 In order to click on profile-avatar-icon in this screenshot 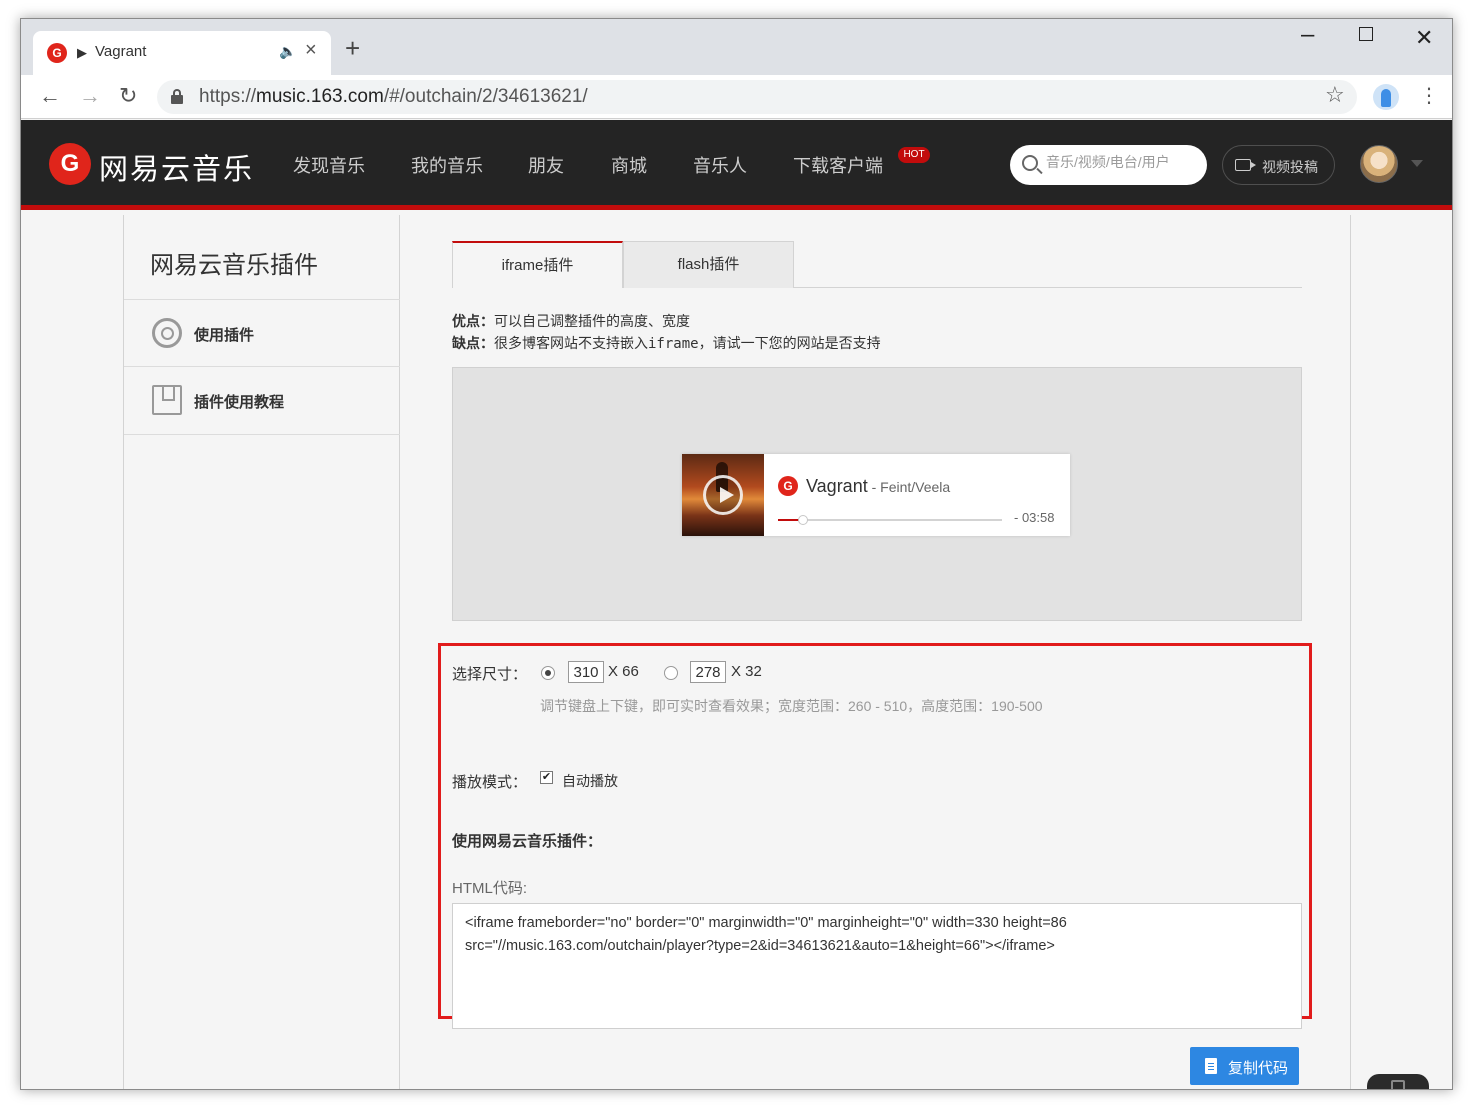, I will do `click(1386, 97)`.